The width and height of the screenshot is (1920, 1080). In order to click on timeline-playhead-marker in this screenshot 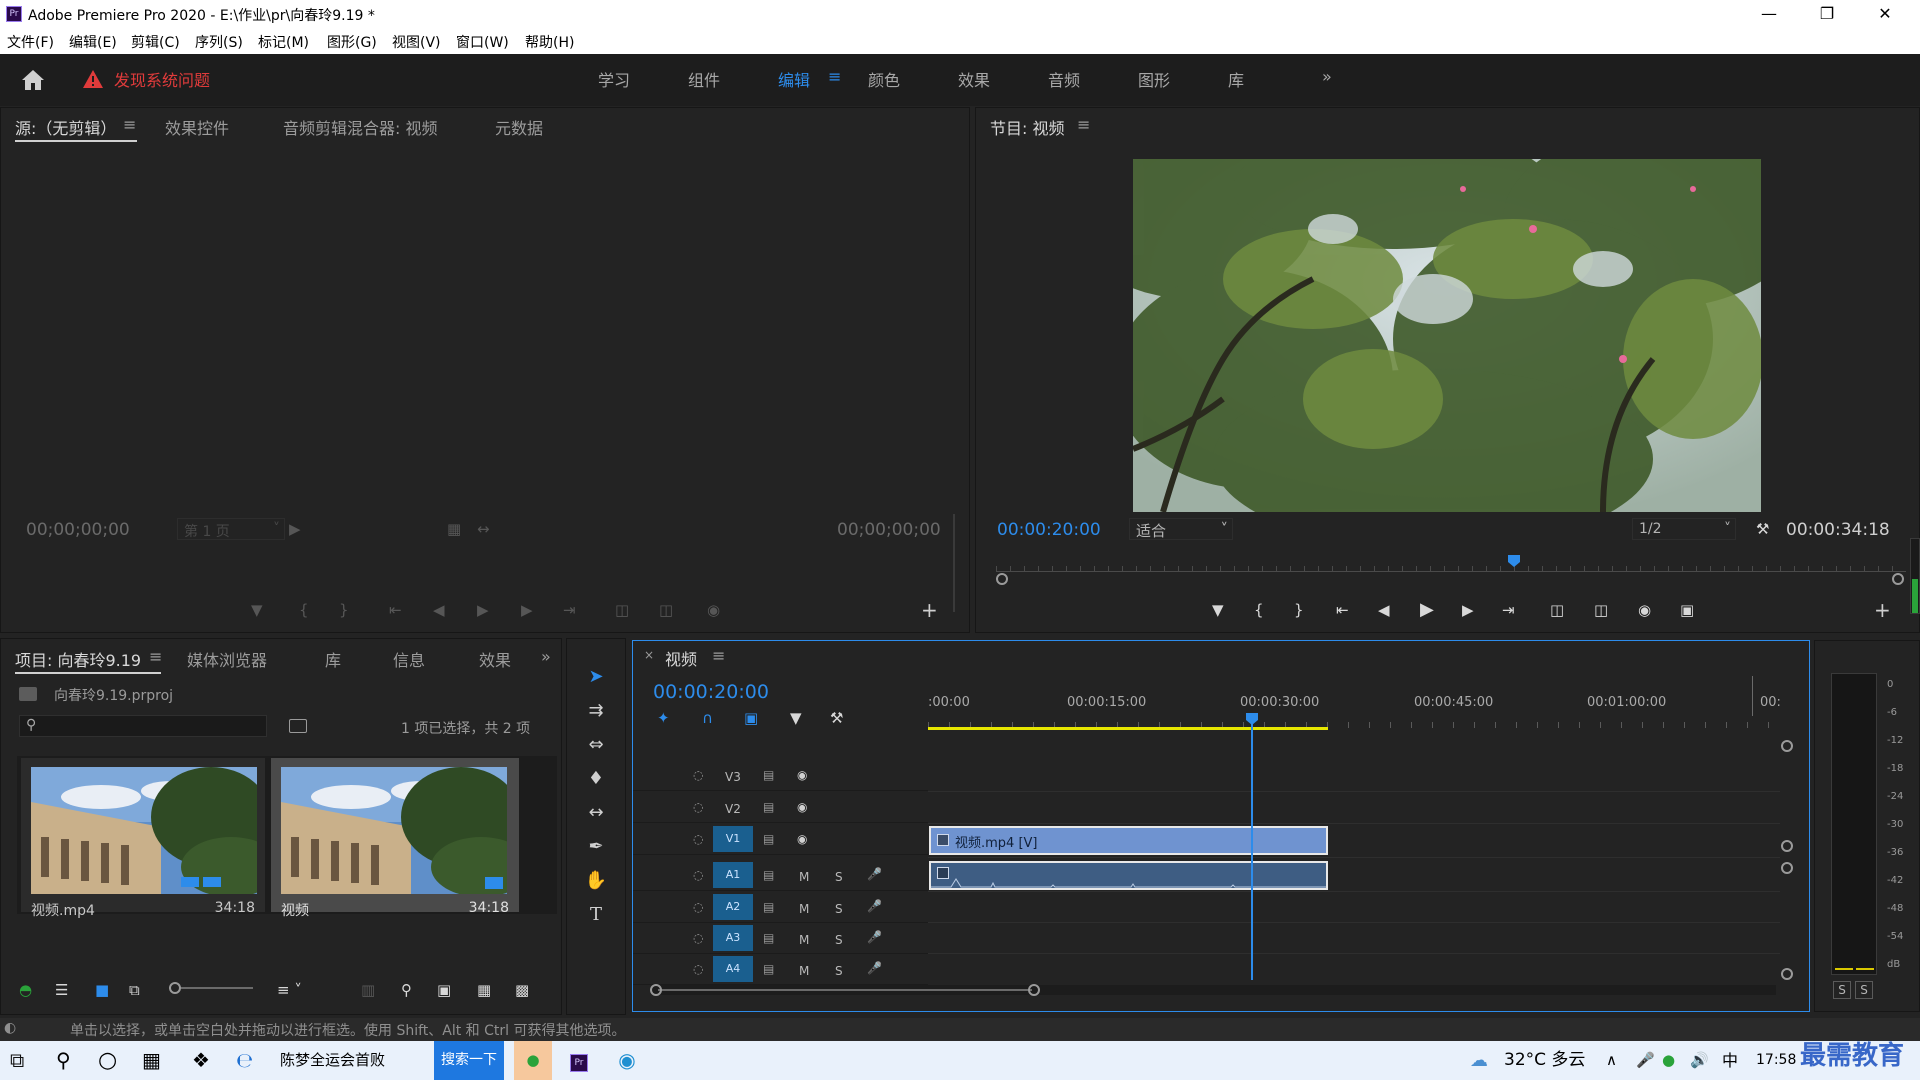, I will do `click(1252, 719)`.